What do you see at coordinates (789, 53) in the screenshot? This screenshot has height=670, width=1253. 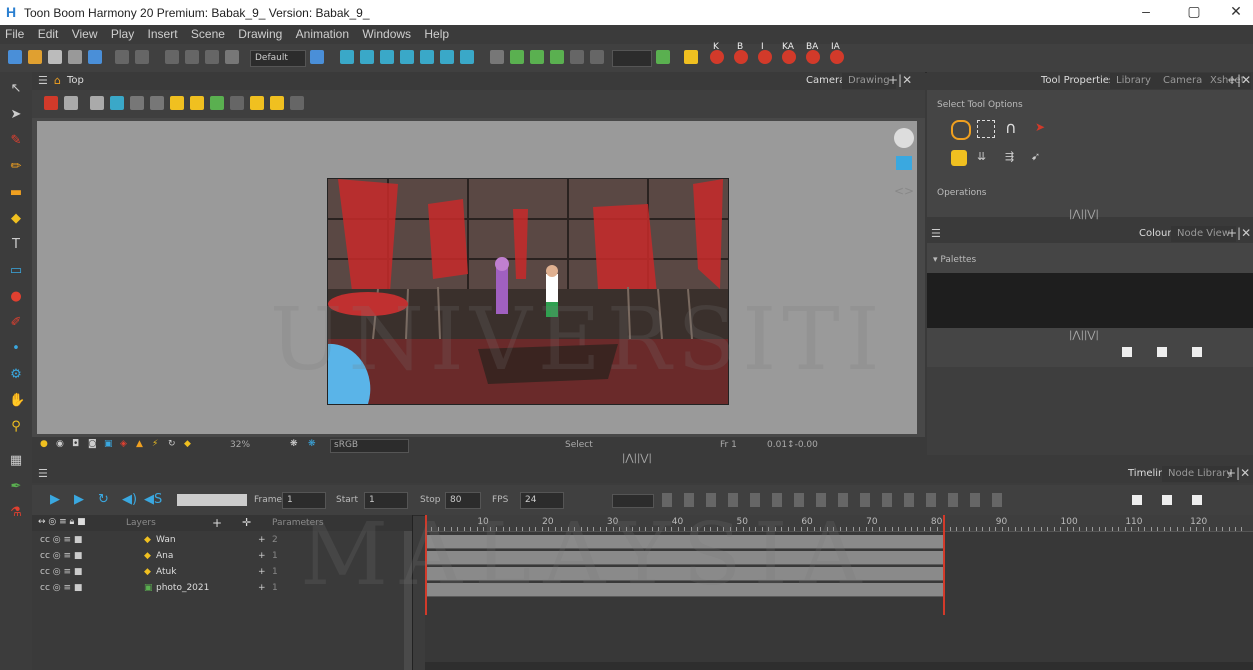 I see `key-ka-icon: KA` at bounding box center [789, 53].